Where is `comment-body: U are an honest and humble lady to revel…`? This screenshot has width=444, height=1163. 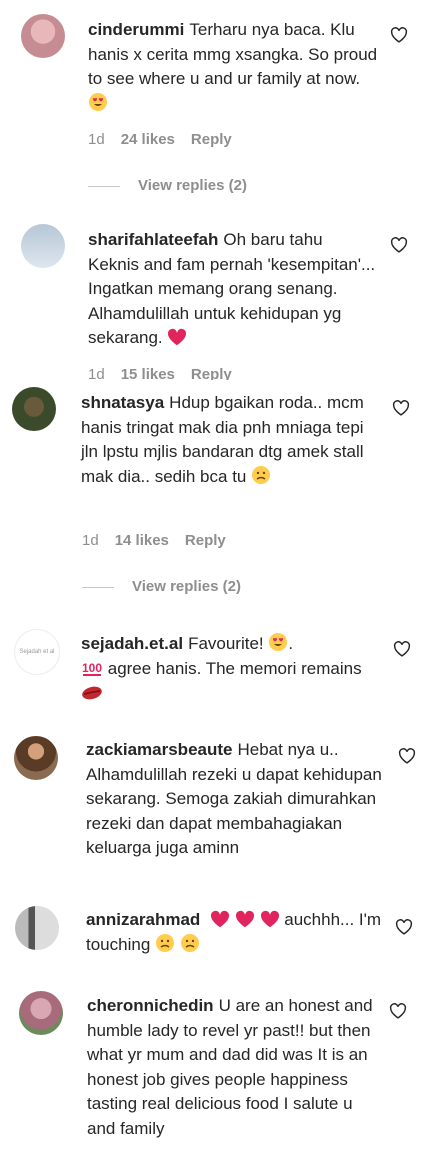 comment-body: U are an honest and humble lady to revel… is located at coordinates (230, 1067).